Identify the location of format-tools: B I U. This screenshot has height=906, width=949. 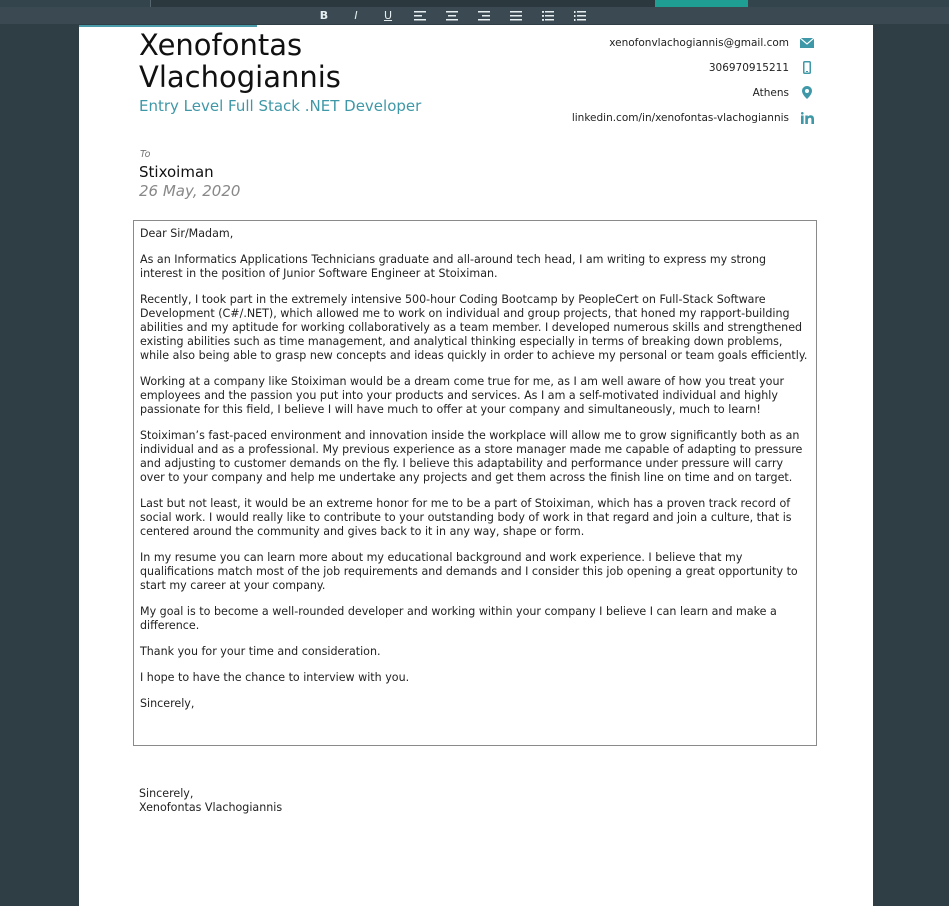
(452, 15).